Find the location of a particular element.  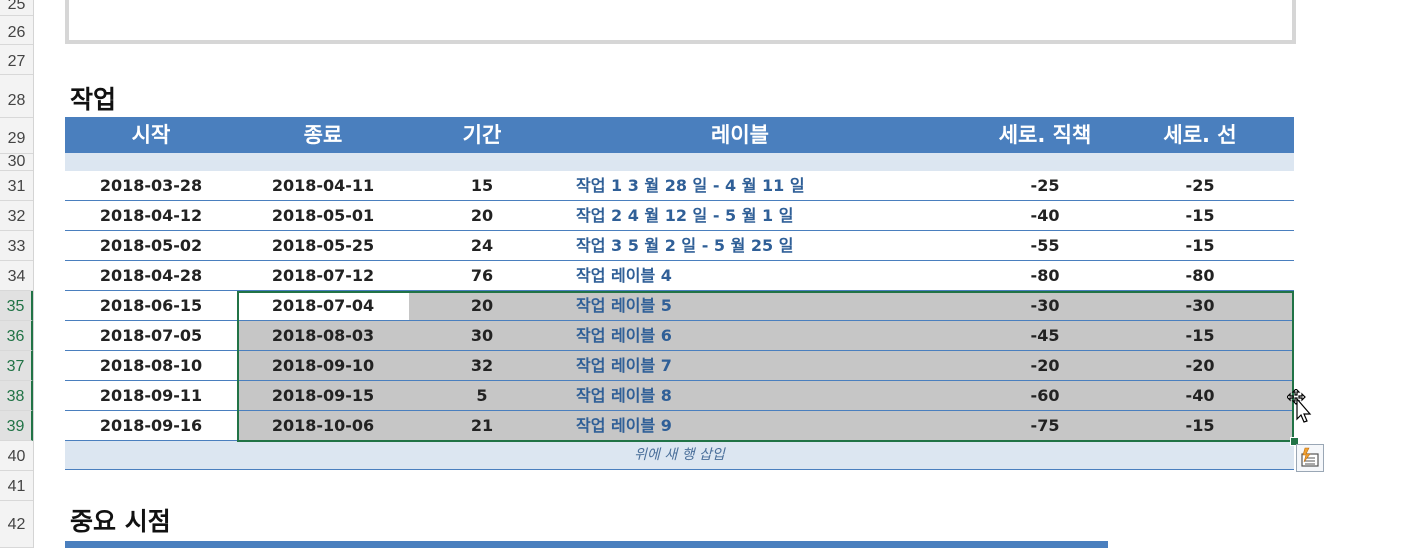

start-cell: 2018-03-28 is located at coordinates (151, 185).